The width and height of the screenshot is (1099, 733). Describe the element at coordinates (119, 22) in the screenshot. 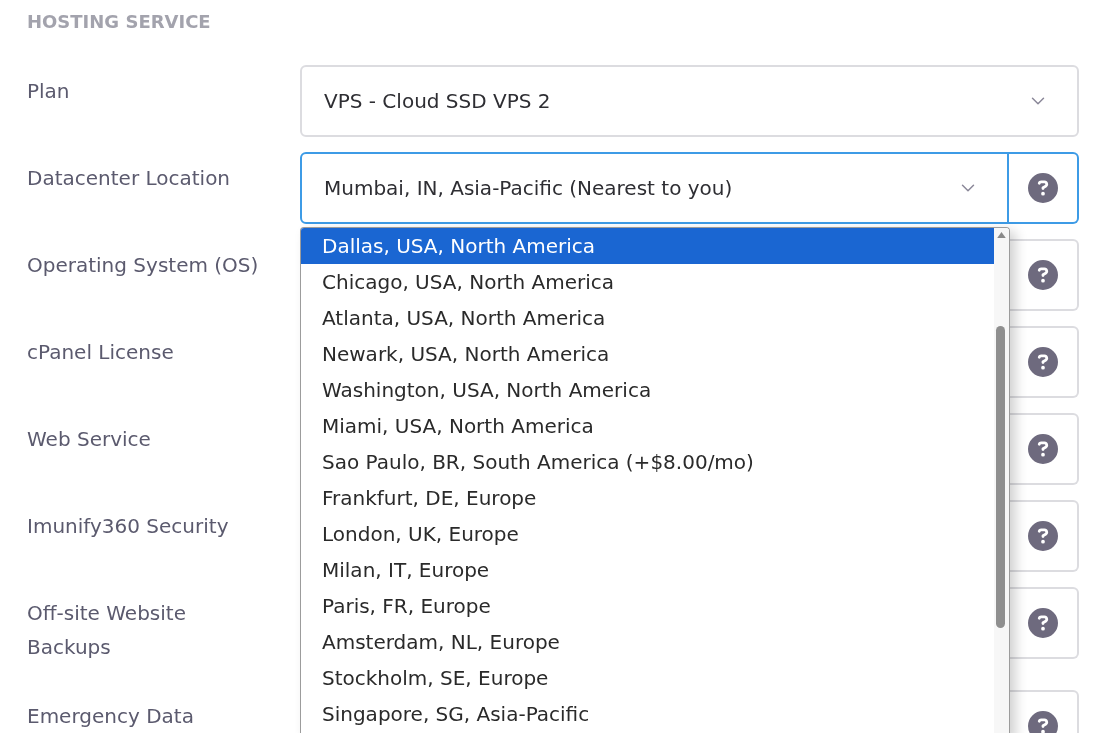

I see `section-heading: HOSTING SERVICE` at that location.